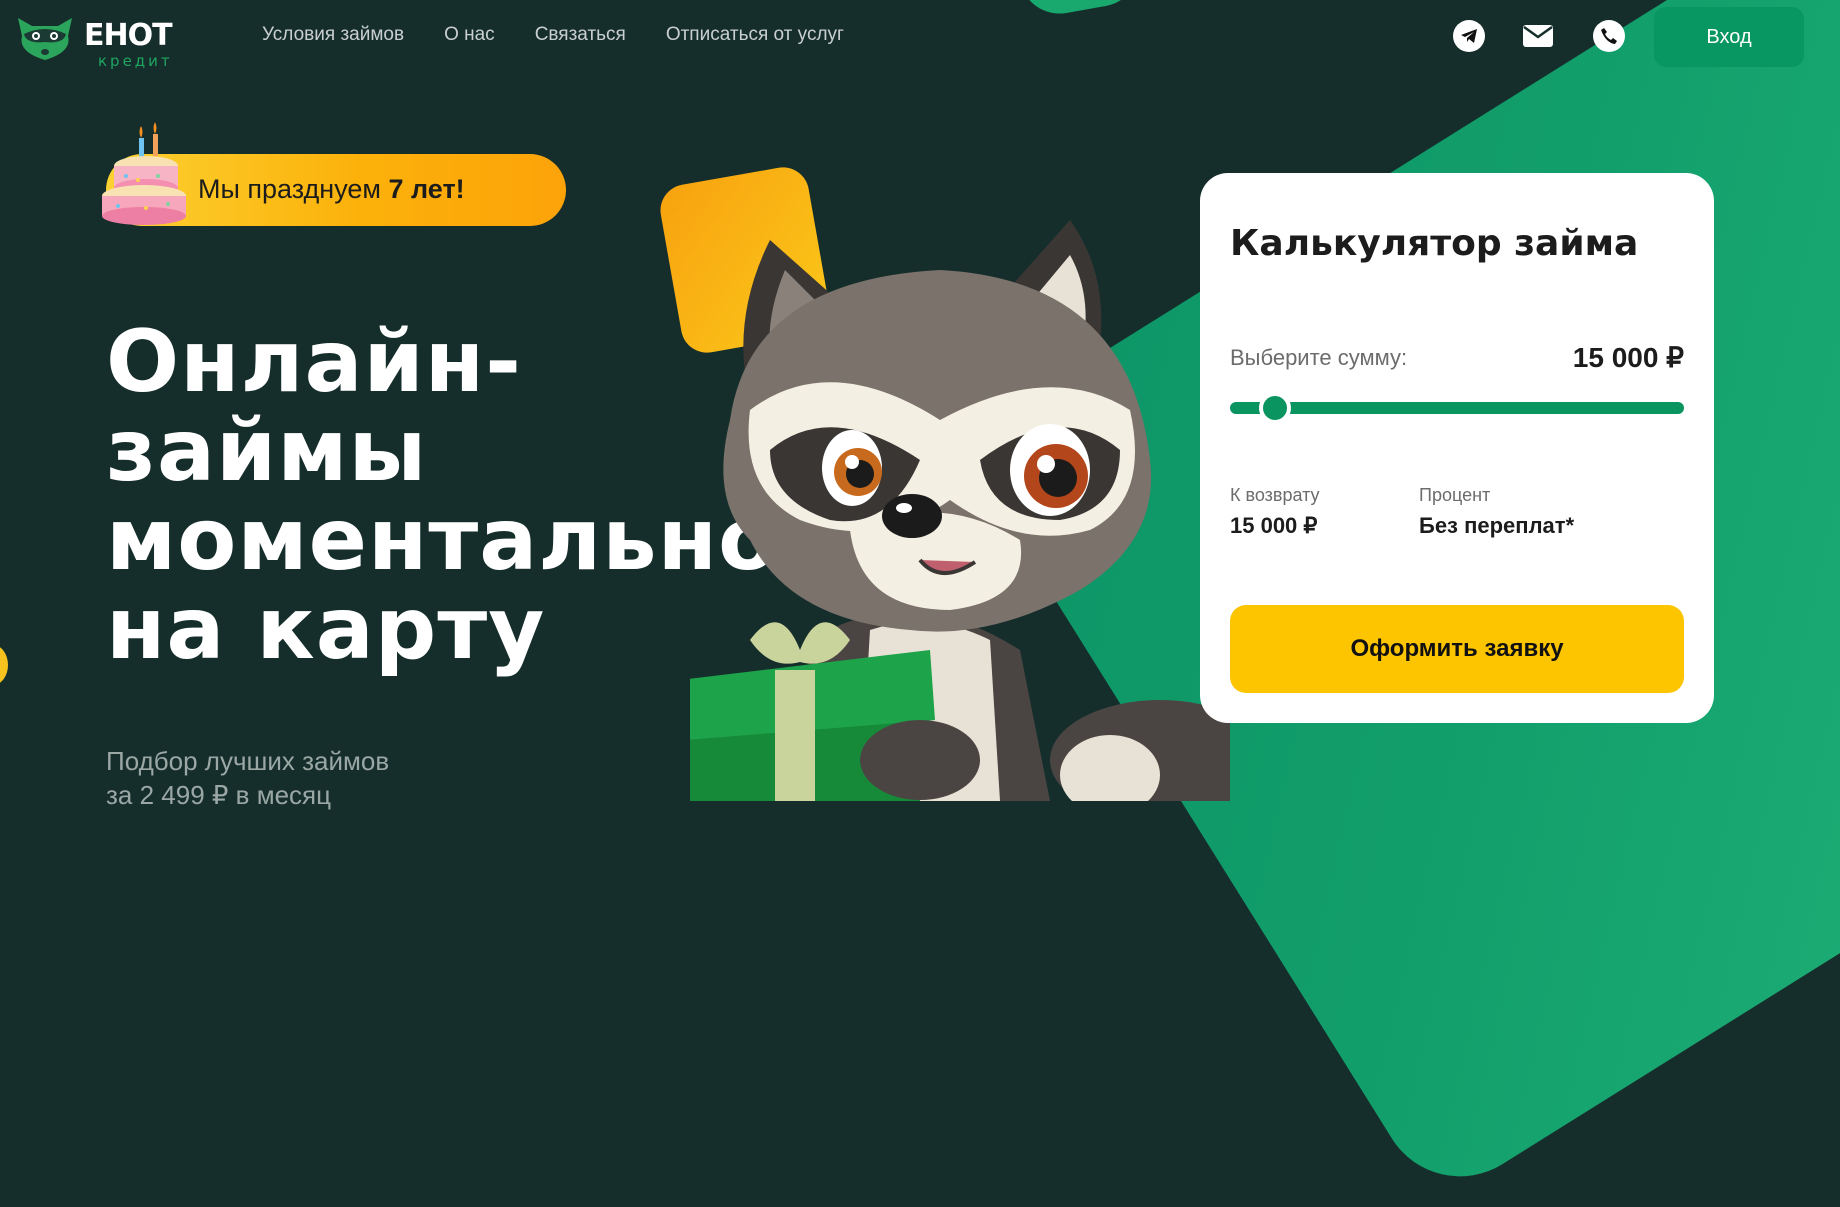 Image resolution: width=1840 pixels, height=1207 pixels. I want to click on raccoon-mascot-illustration, so click(960, 510).